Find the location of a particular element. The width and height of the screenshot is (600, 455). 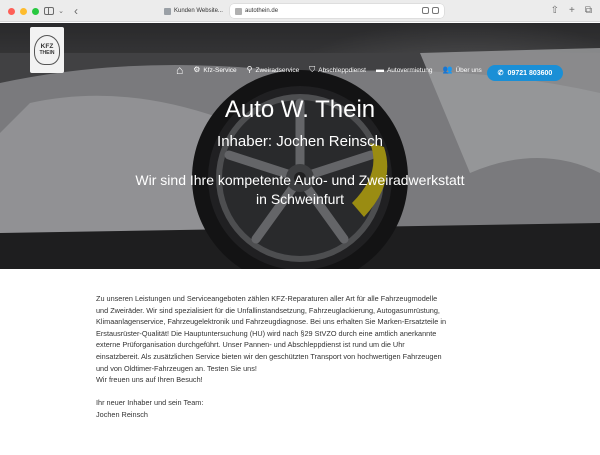

nav-item-kfz-service: ⚙ Kfz-Service is located at coordinates (214, 70).